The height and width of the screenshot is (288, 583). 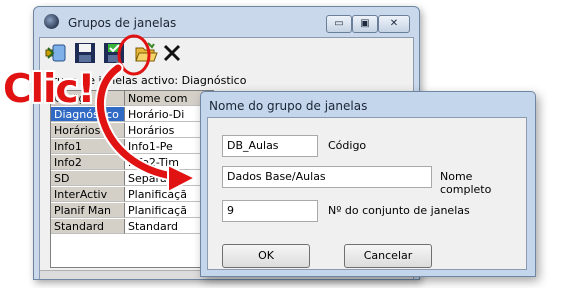 I want to click on annotation-overlay, so click(x=146, y=114).